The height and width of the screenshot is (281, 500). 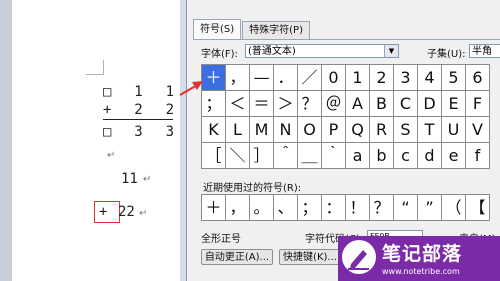 What do you see at coordinates (262, 130) in the screenshot?
I see `symbol-cell: M` at bounding box center [262, 130].